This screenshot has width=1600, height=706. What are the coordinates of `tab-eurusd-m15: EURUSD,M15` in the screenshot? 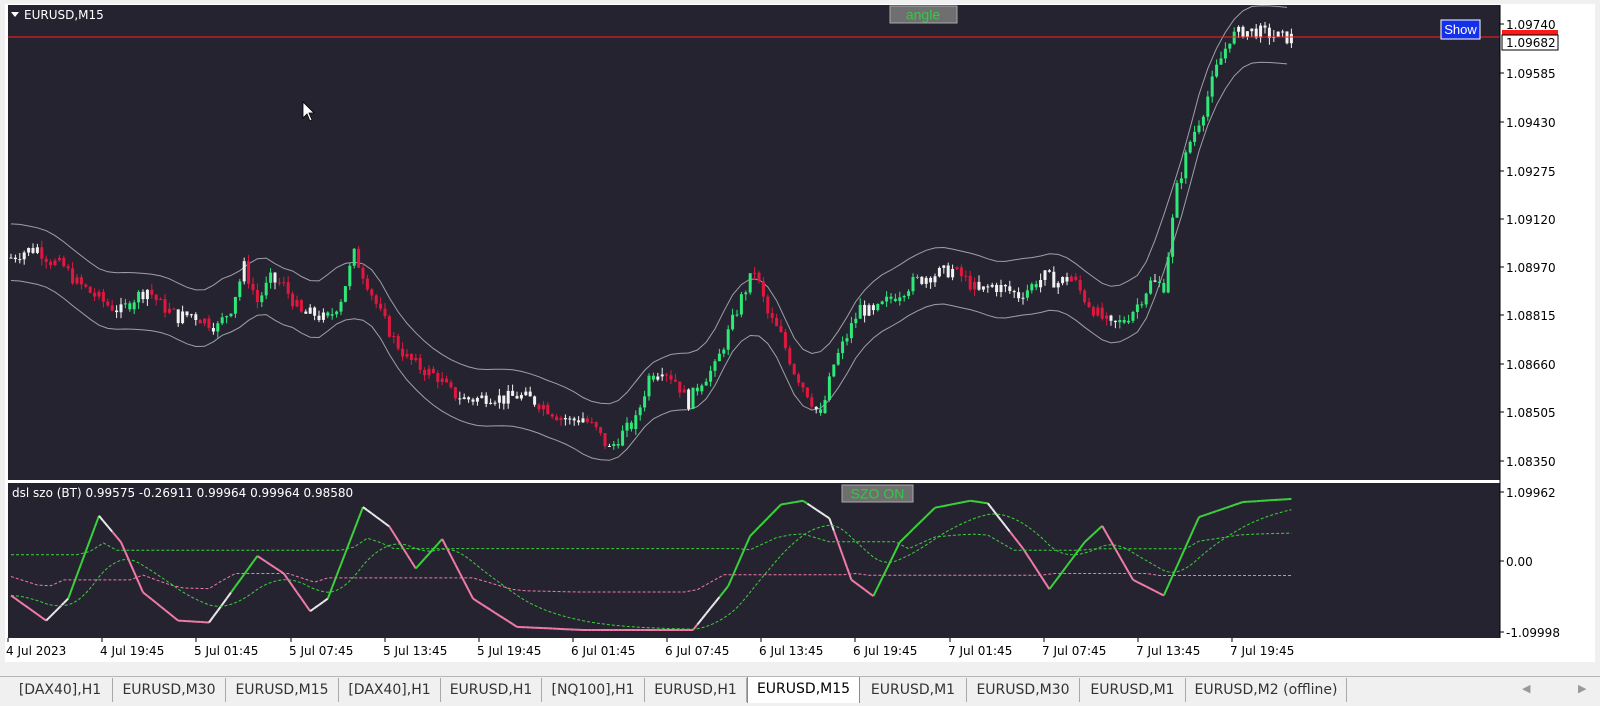 It's located at (282, 690).